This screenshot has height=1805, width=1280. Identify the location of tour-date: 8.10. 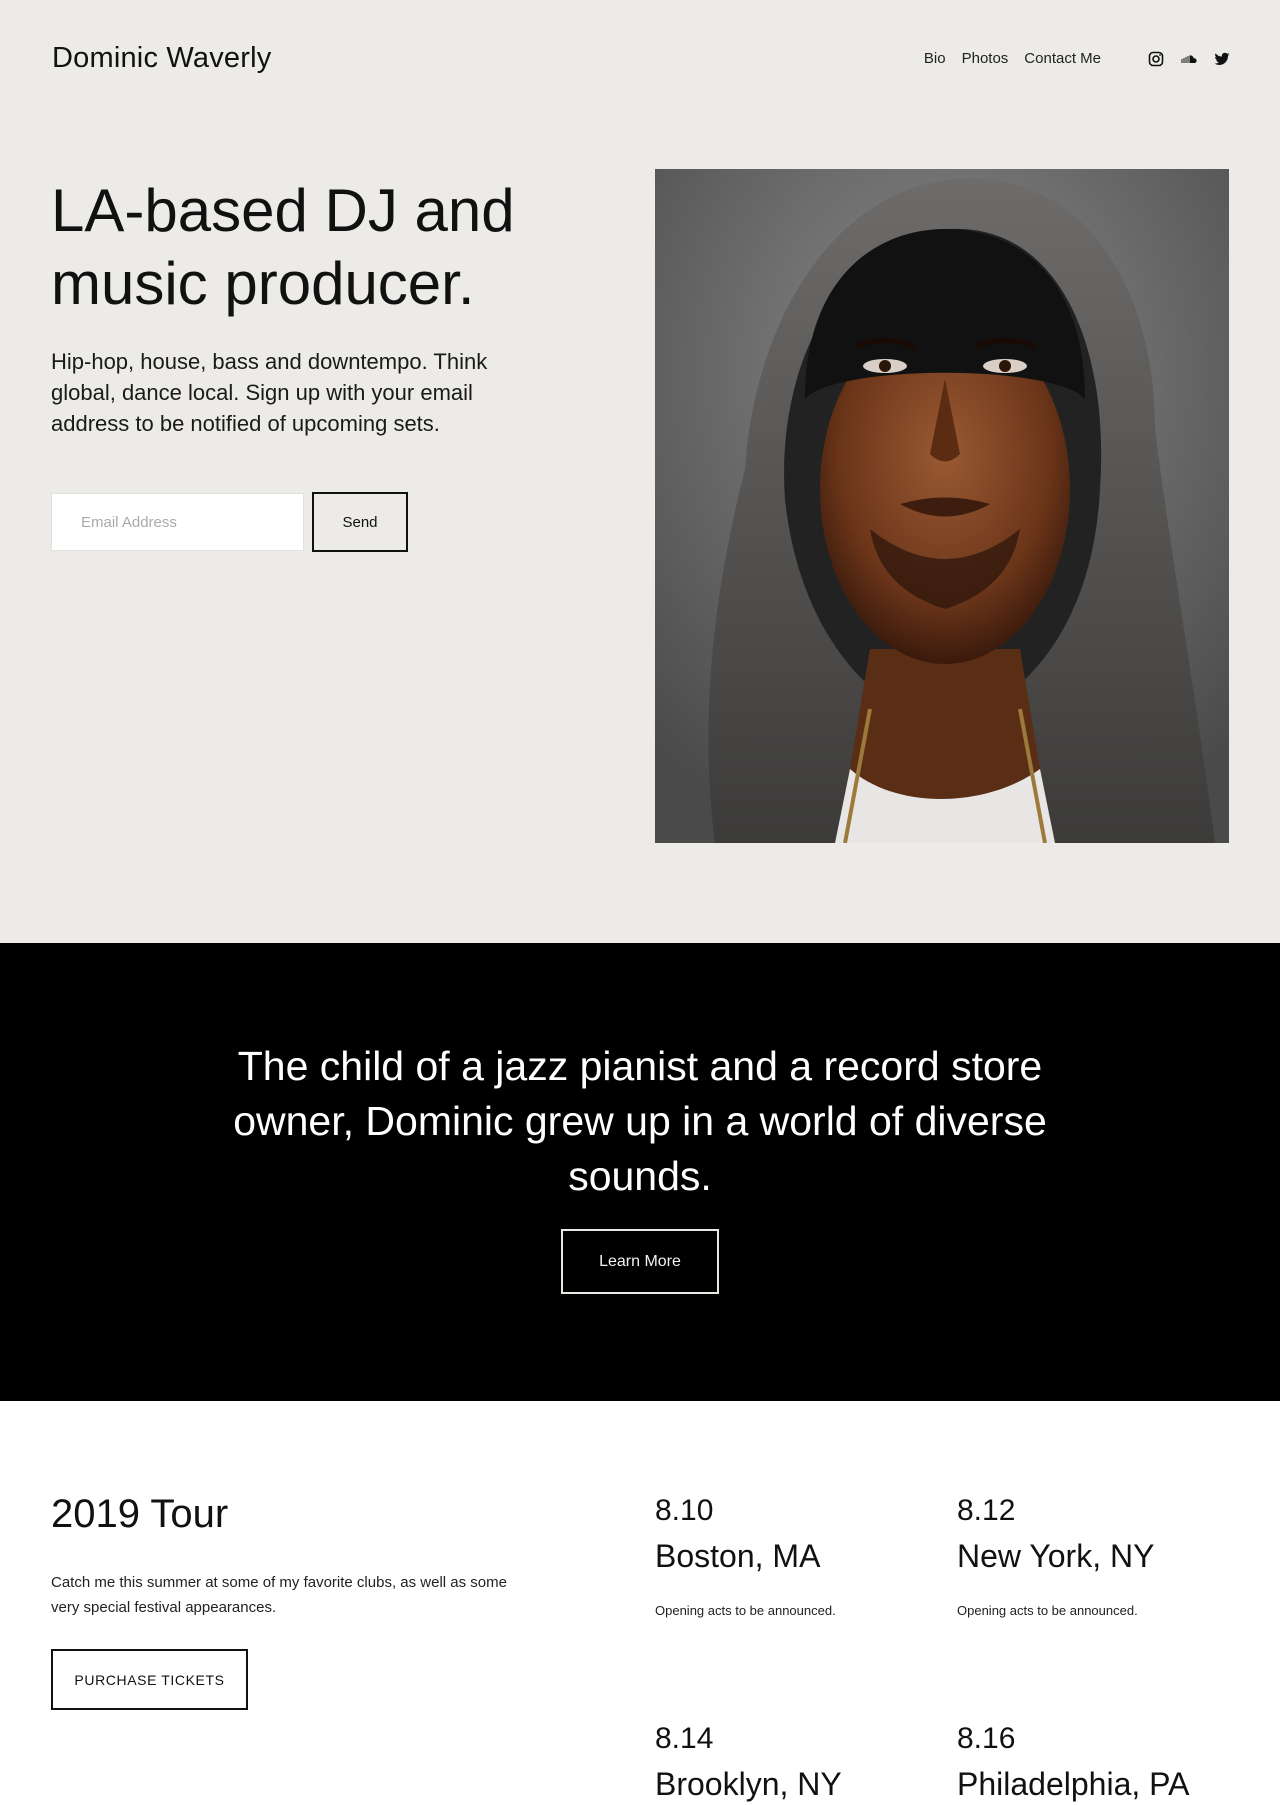
(684, 1510).